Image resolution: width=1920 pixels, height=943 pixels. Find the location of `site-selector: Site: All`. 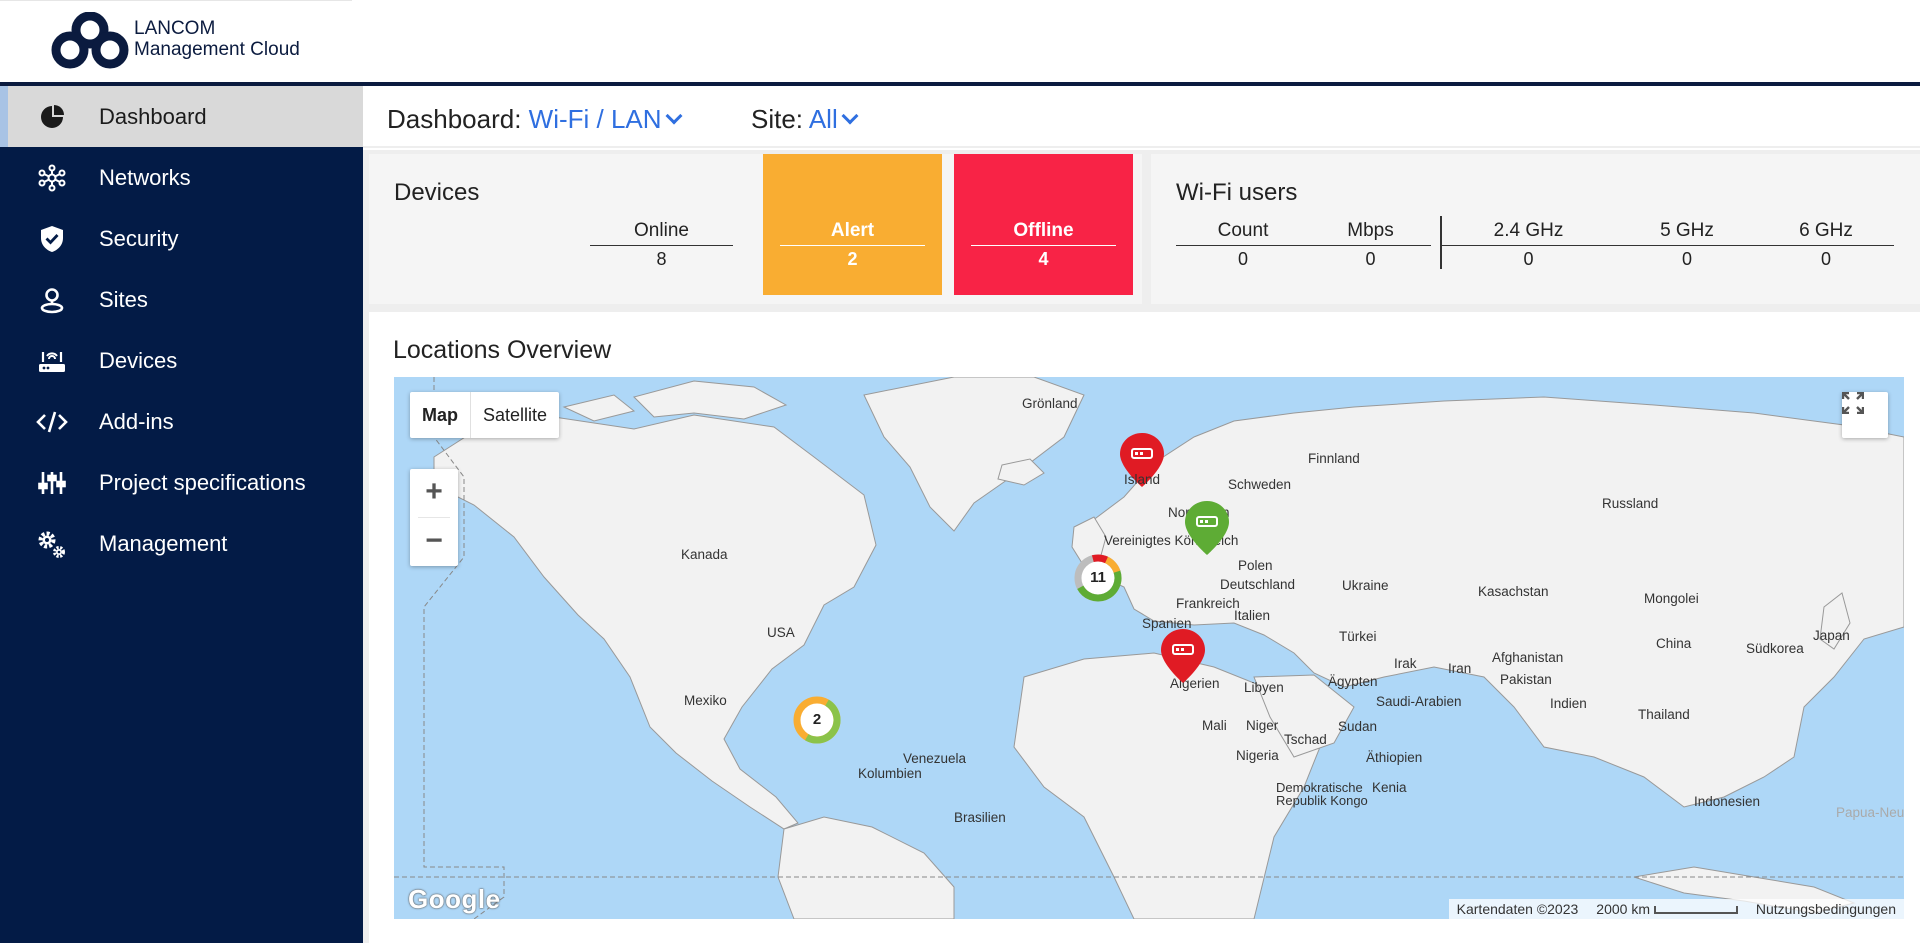

site-selector: Site: All is located at coordinates (805, 119).